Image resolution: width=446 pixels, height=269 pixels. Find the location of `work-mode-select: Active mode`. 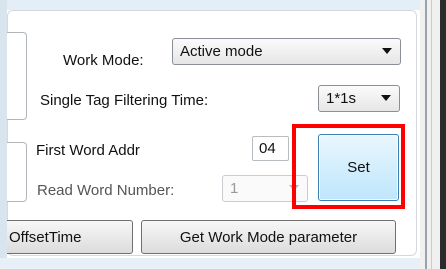

work-mode-select: Active mode is located at coordinates (286, 51).